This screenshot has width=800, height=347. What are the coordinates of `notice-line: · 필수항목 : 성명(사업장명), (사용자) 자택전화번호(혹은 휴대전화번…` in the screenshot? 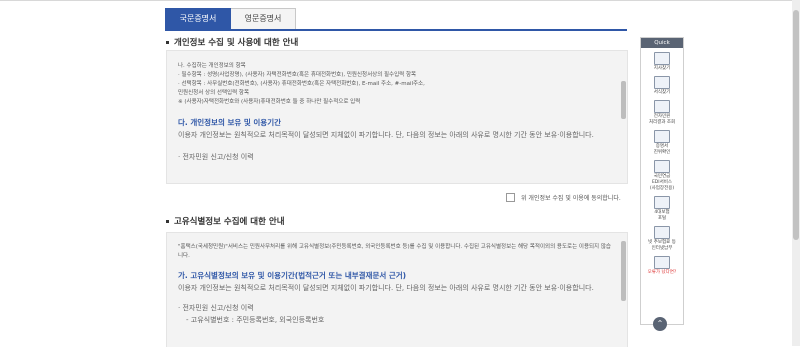 It's located at (297, 75).